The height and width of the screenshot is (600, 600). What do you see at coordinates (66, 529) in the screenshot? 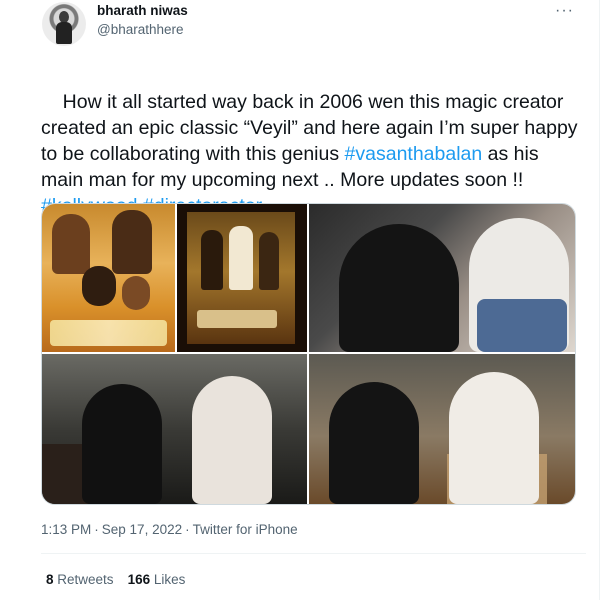
I see `tweet-time: 1:13 PM` at bounding box center [66, 529].